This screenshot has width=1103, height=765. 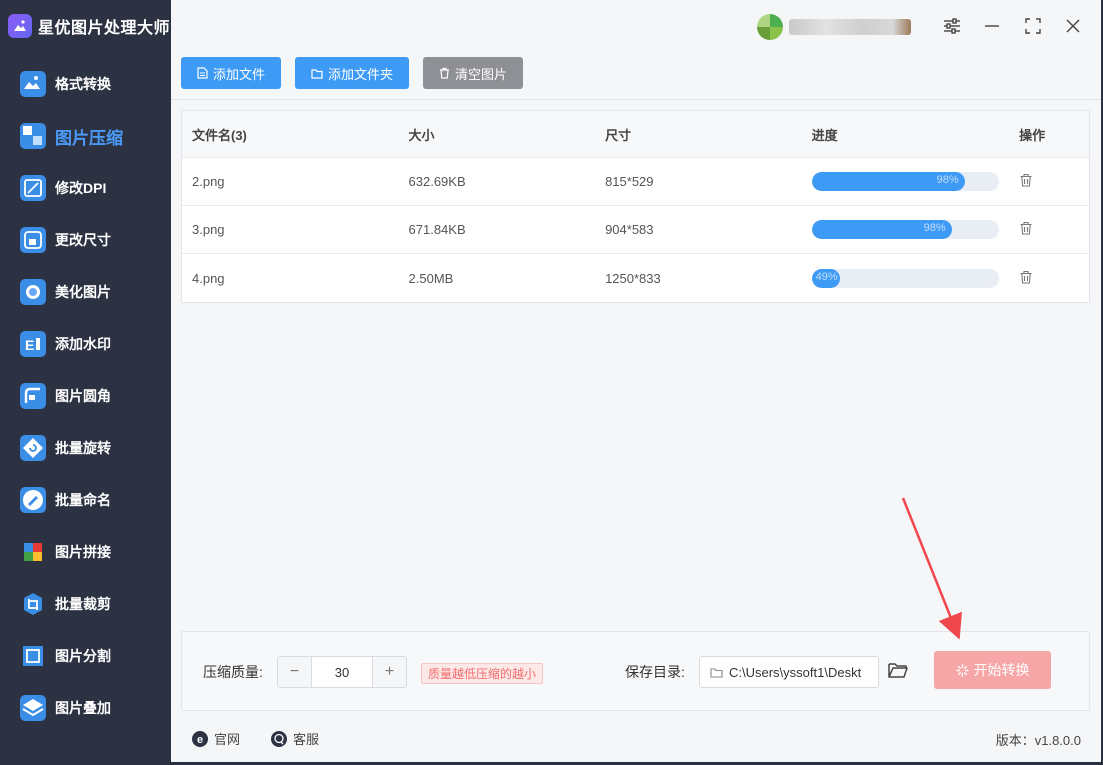 What do you see at coordinates (83, 344) in the screenshot?
I see `sidebar-item-label: 添加水印` at bounding box center [83, 344].